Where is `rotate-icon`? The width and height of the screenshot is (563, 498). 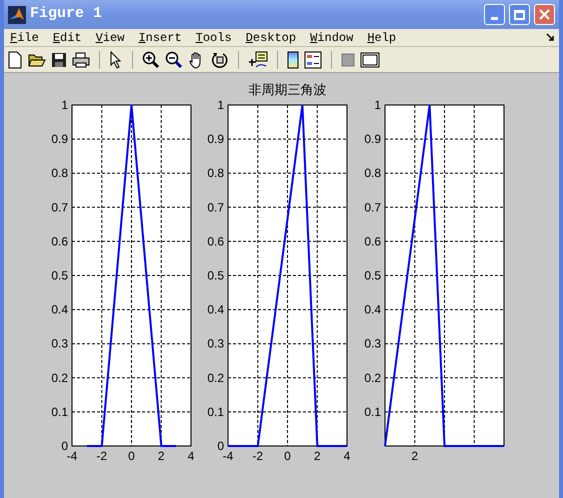
rotate-icon is located at coordinates (220, 59).